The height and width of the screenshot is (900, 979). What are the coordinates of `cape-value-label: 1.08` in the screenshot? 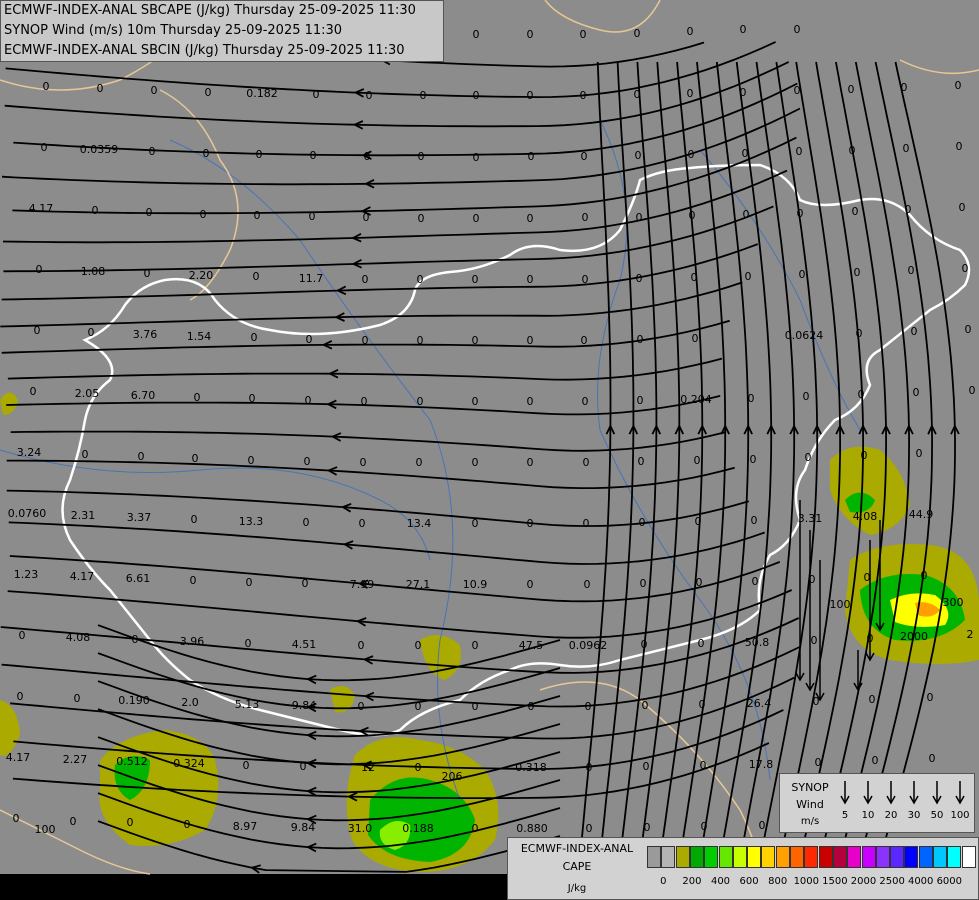 It's located at (93, 271).